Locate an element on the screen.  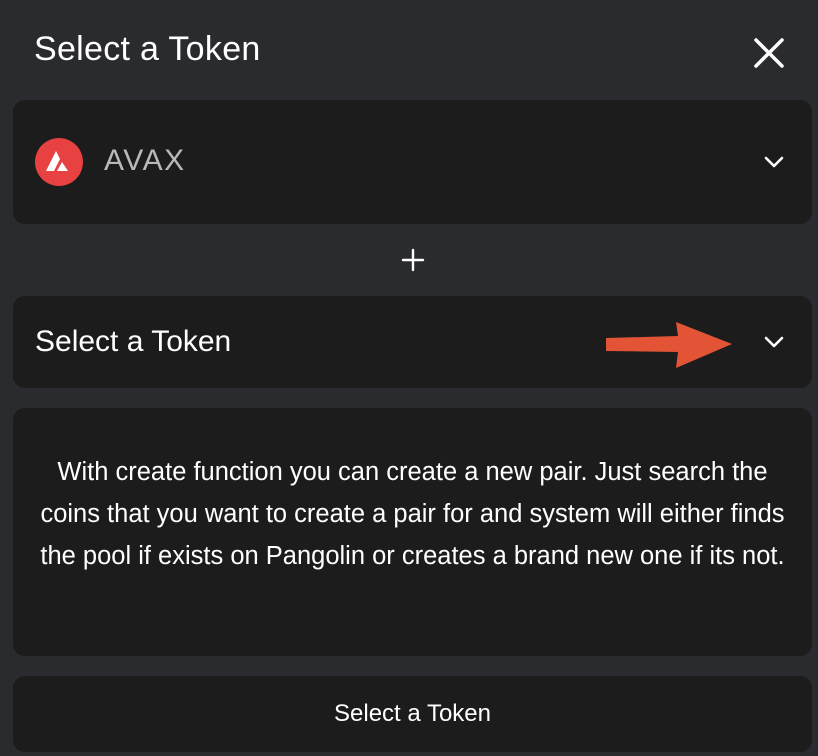
avax-logo-icon is located at coordinates (59, 162).